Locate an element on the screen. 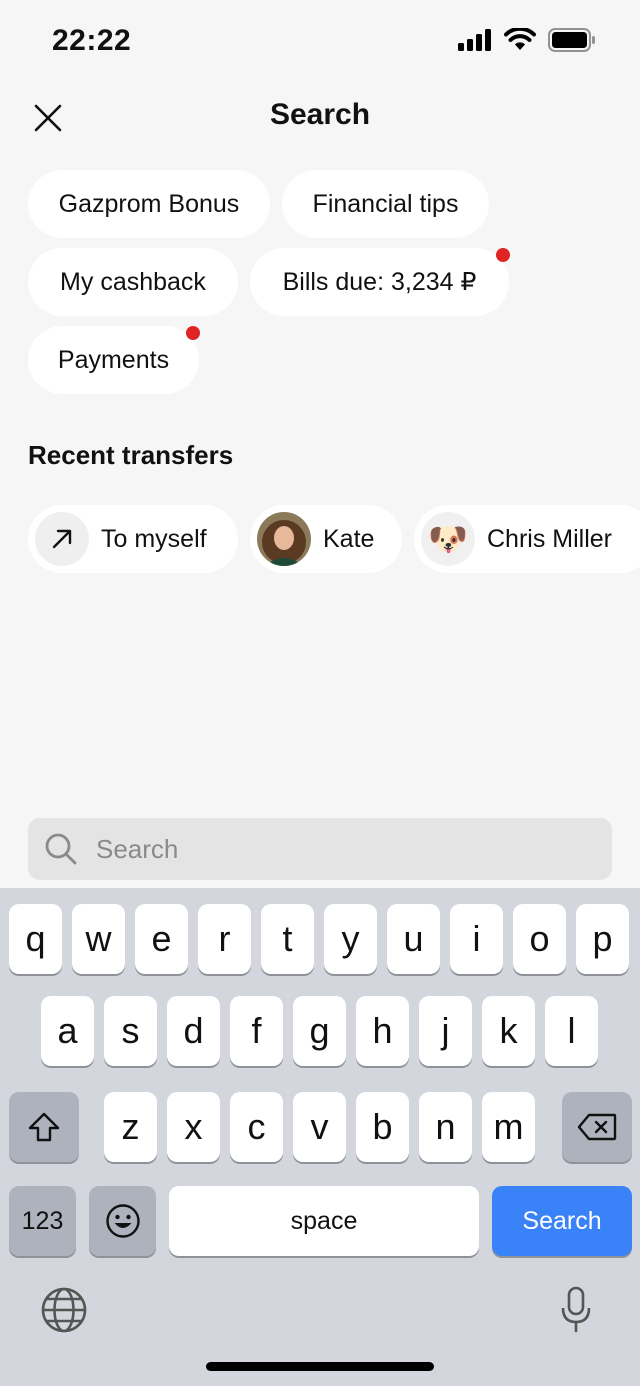 The image size is (640, 1386). key-l: l is located at coordinates (571, 1031).